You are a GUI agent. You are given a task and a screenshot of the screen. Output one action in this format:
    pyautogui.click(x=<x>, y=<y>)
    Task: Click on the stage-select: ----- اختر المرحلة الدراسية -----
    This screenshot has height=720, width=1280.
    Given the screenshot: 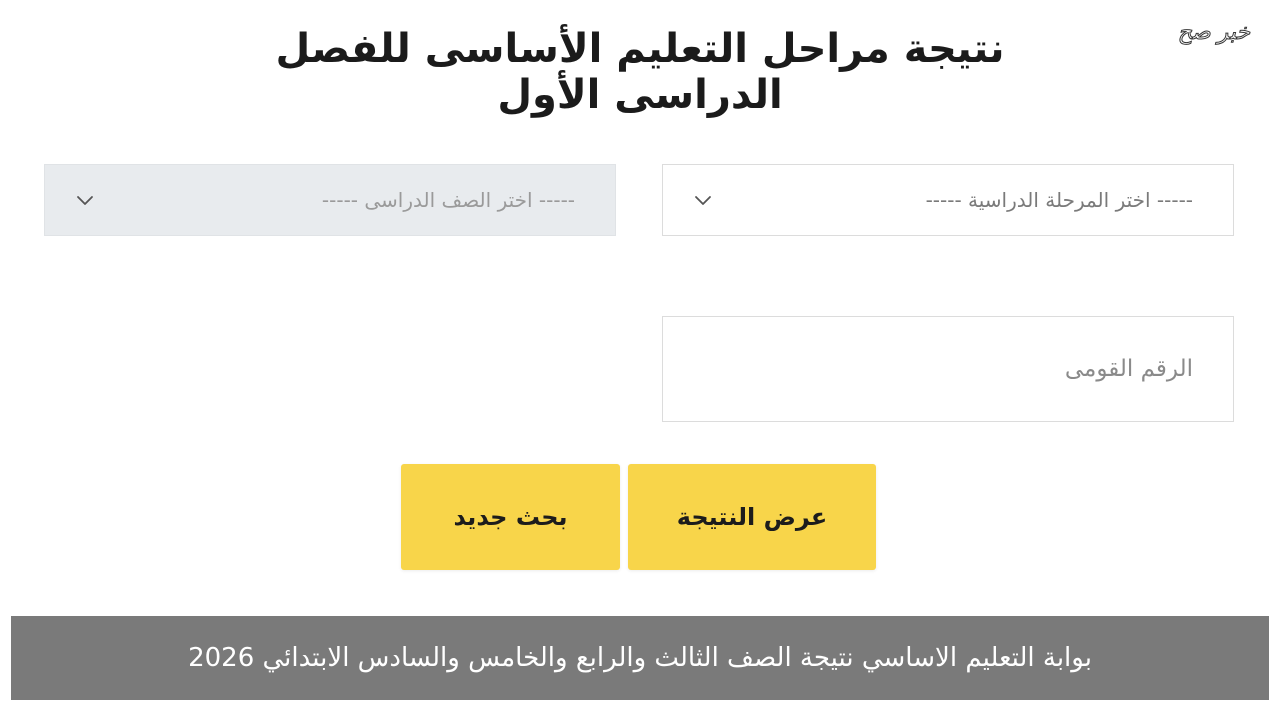 What is the action you would take?
    pyautogui.click(x=948, y=200)
    